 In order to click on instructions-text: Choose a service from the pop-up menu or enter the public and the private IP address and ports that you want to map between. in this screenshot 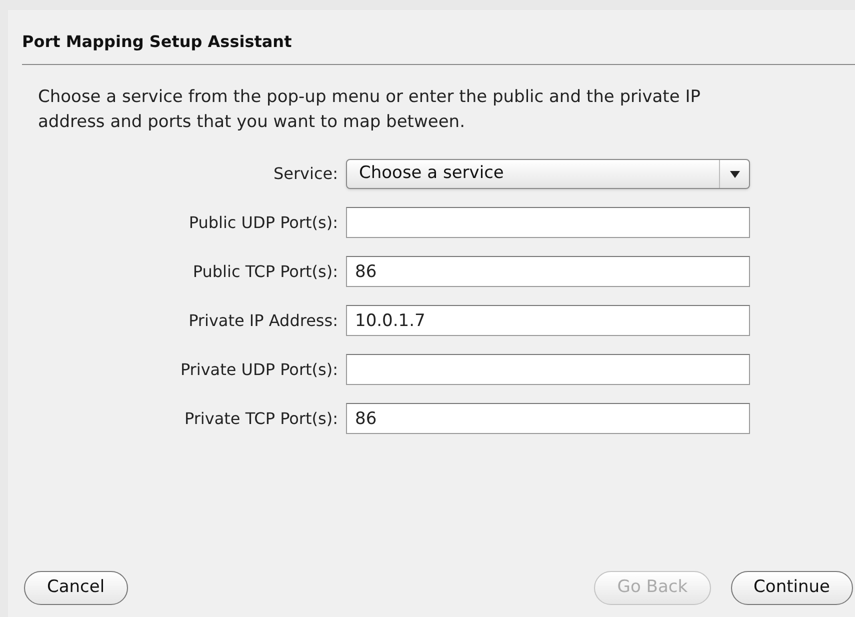, I will do `click(370, 110)`.